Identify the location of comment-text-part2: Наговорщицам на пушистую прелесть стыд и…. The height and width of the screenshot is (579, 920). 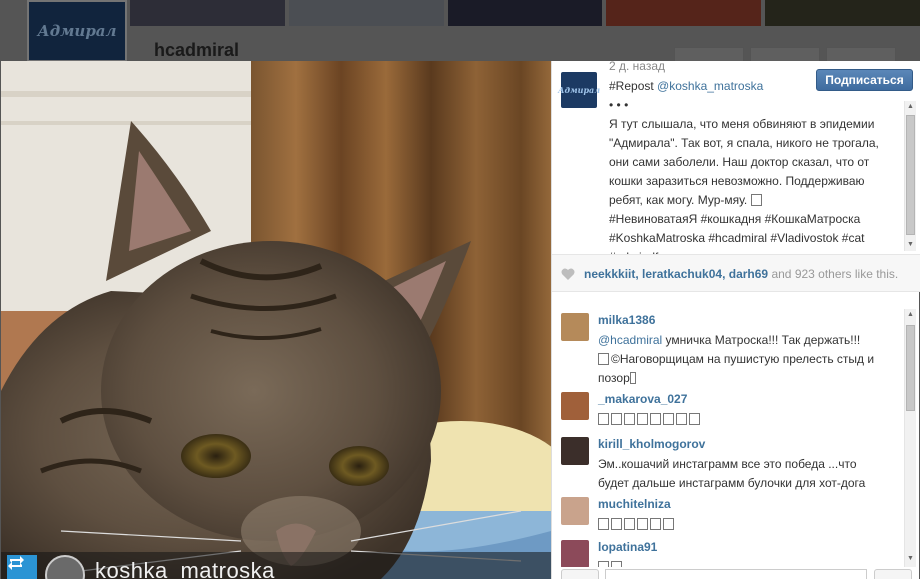
(736, 368).